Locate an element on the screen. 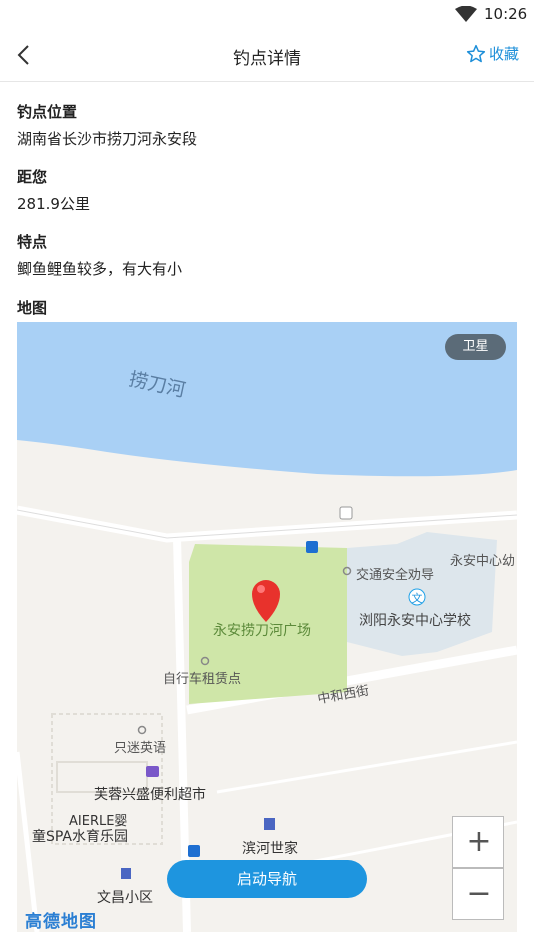 The image size is (534, 949). header-bar: 钓点详情 收藏 is located at coordinates (267, 56).